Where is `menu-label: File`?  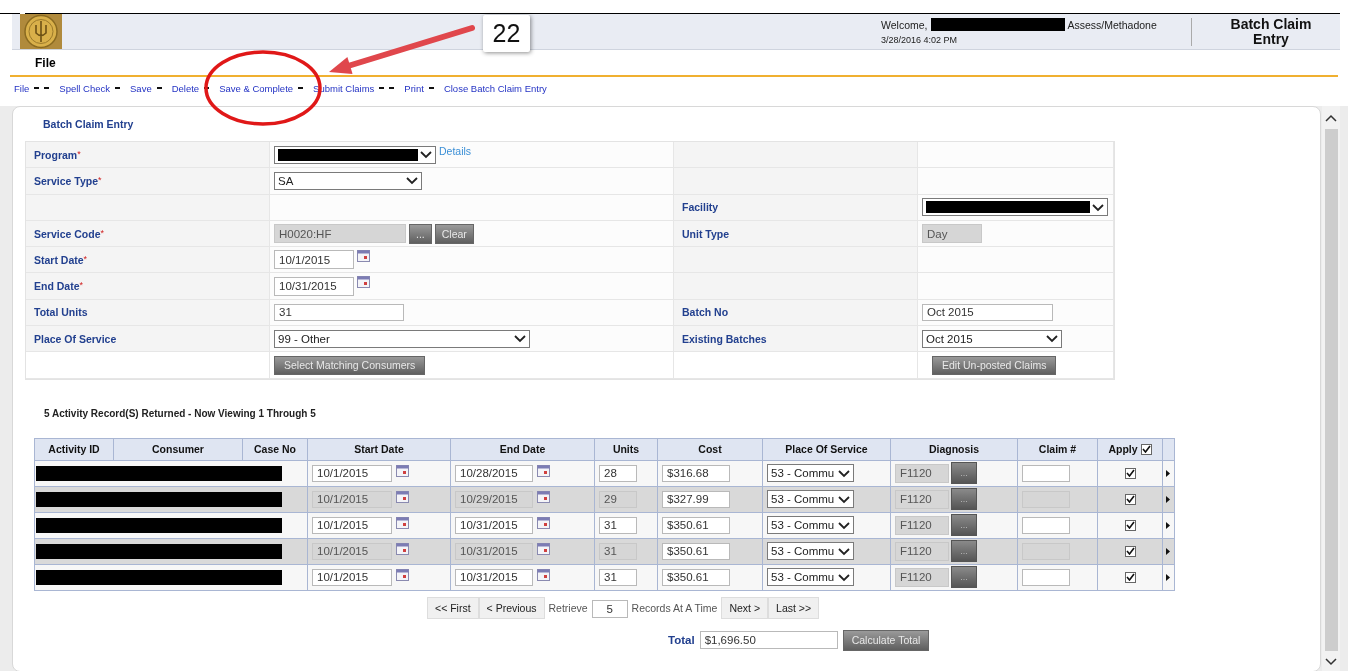 menu-label: File is located at coordinates (45, 62).